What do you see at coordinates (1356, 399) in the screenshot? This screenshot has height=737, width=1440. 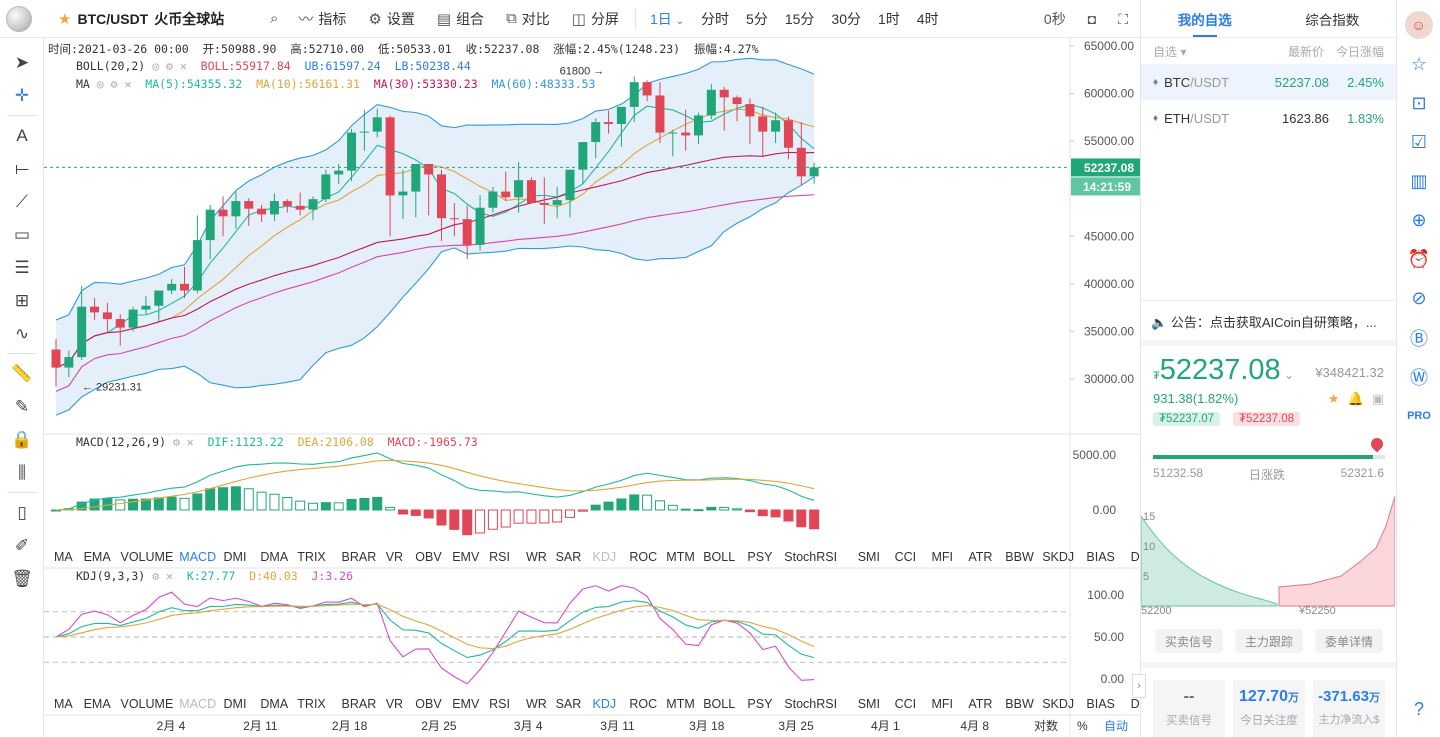 I see `bell-icon: 🔔` at bounding box center [1356, 399].